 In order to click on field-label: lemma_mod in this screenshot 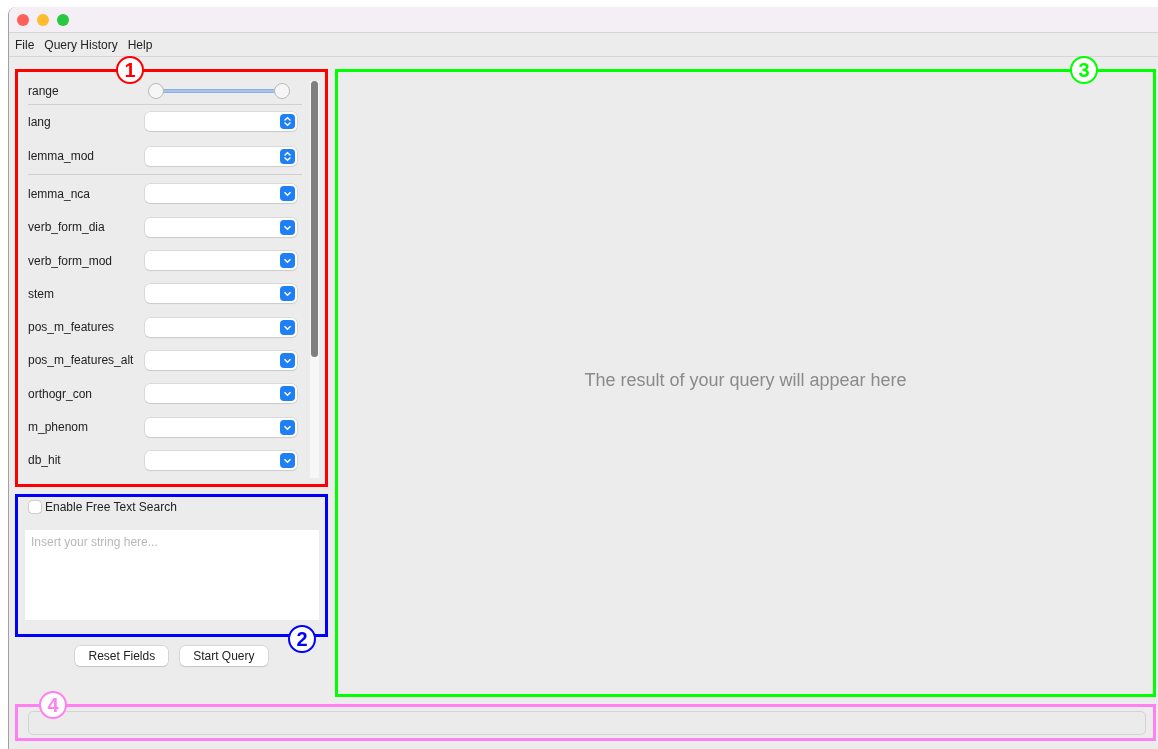, I will do `click(62, 156)`.